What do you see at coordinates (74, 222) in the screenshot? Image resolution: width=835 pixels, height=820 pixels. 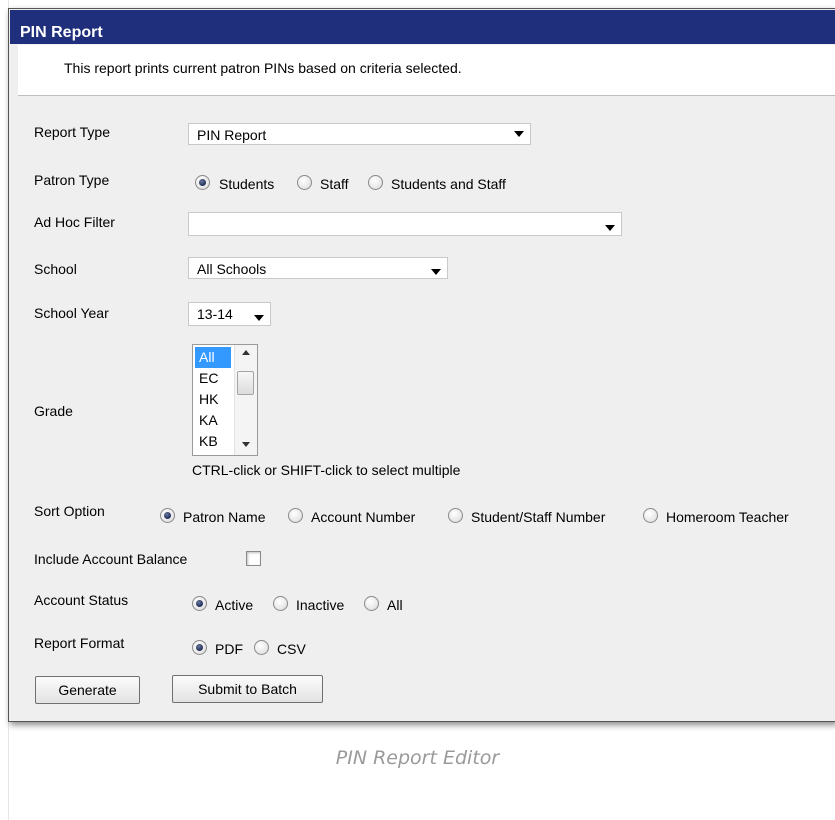 I see `ad-hoc-filter-label: Ad Hoc Filter` at bounding box center [74, 222].